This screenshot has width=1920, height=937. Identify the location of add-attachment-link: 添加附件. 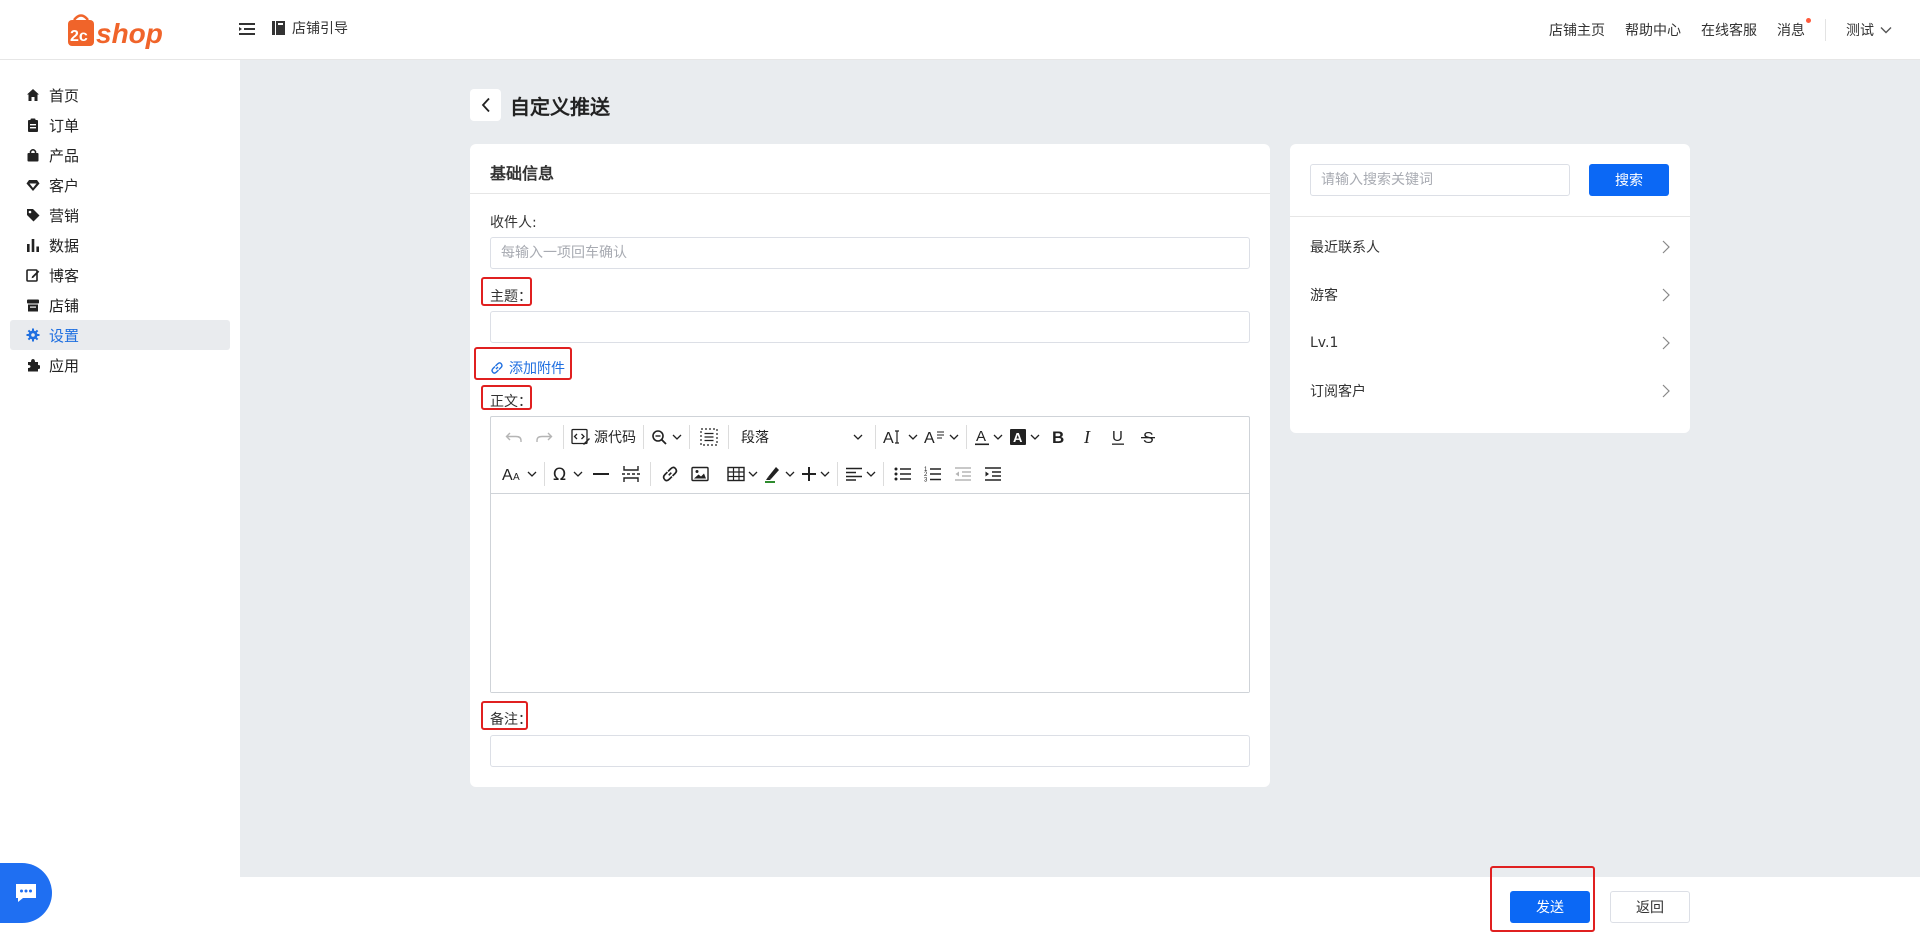
(527, 368).